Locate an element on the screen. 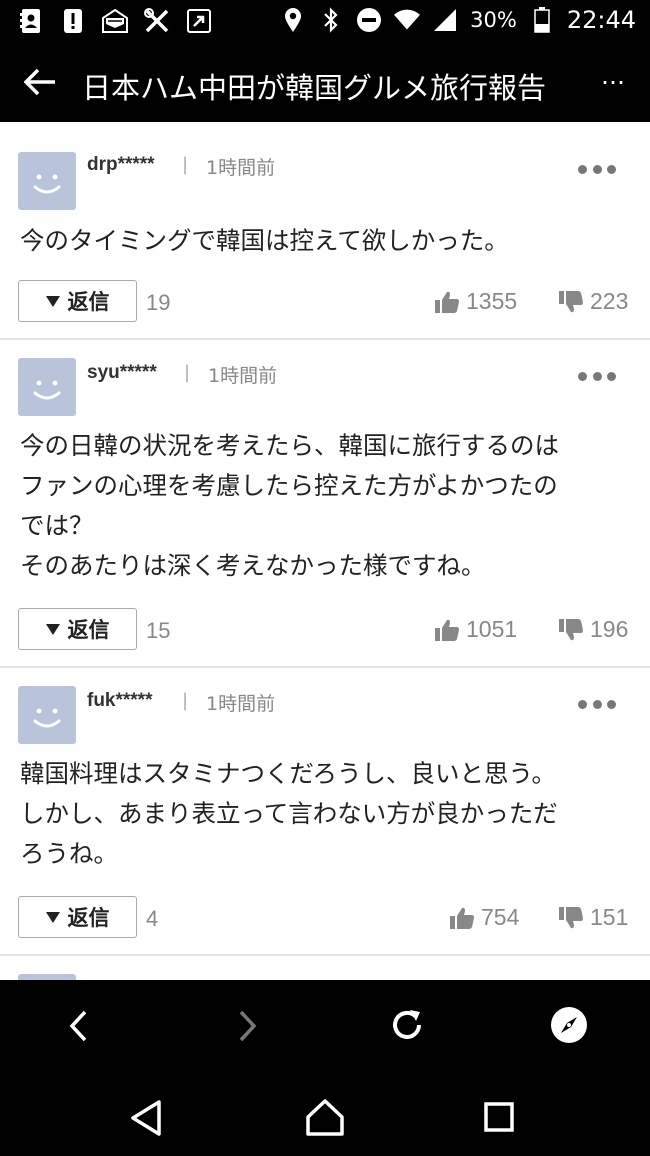 The height and width of the screenshot is (1156, 650). like-button: 1051 is located at coordinates (475, 629).